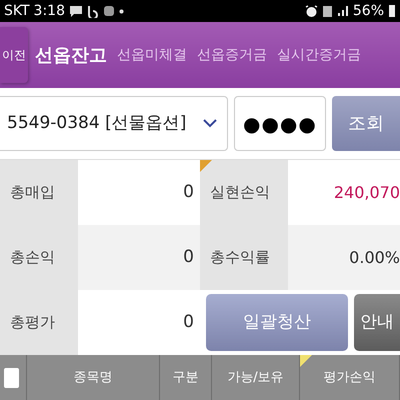 The height and width of the screenshot is (400, 400). I want to click on clock-text: 3:18, so click(49, 11).